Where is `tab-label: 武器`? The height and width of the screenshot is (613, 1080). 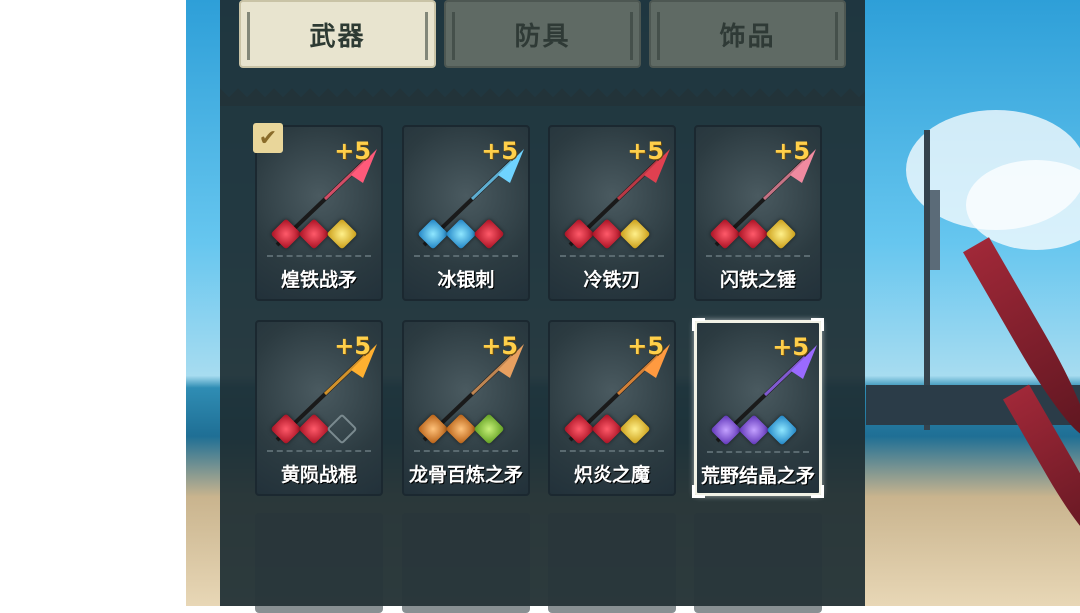 tab-label: 武器 is located at coordinates (337, 36).